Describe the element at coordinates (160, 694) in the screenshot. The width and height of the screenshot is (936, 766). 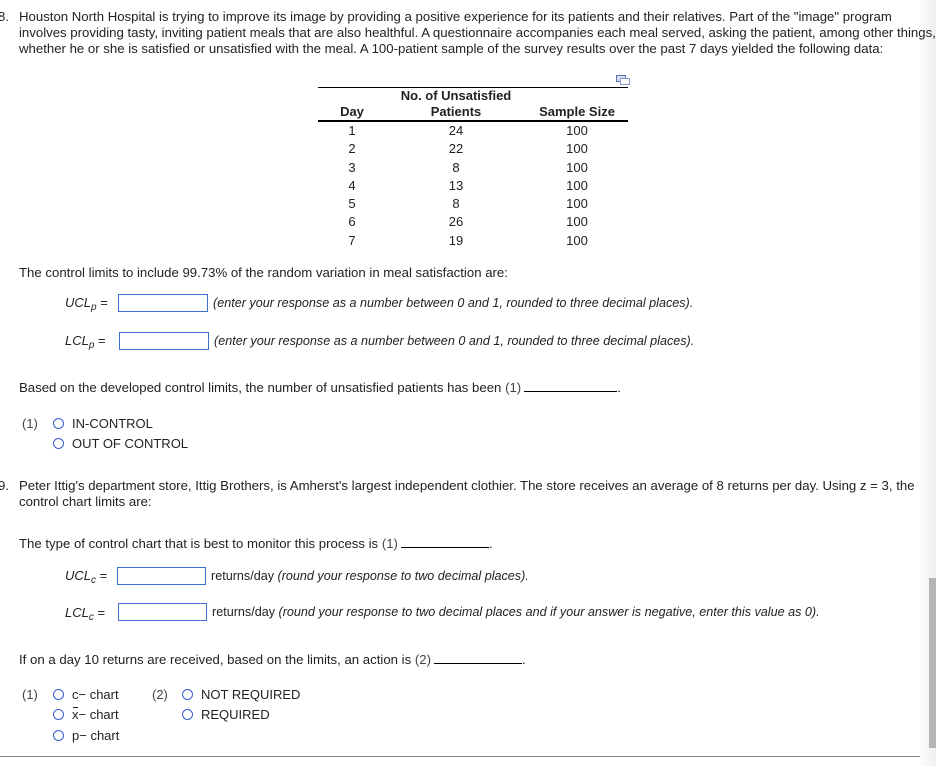
I see `choice-group-2-label: (2)` at that location.